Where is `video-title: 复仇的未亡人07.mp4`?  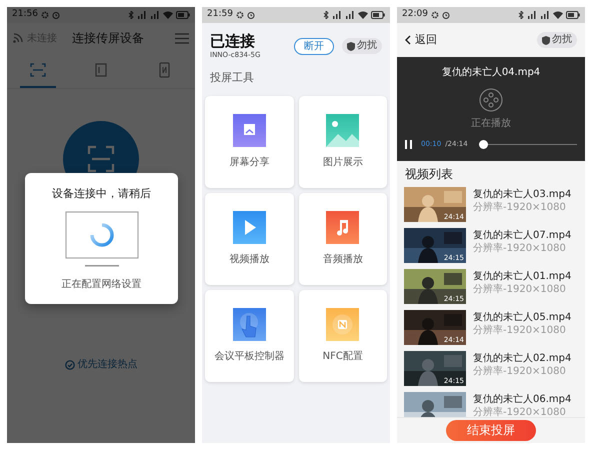
video-title: 复仇的未亡人07.mp4 is located at coordinates (522, 235).